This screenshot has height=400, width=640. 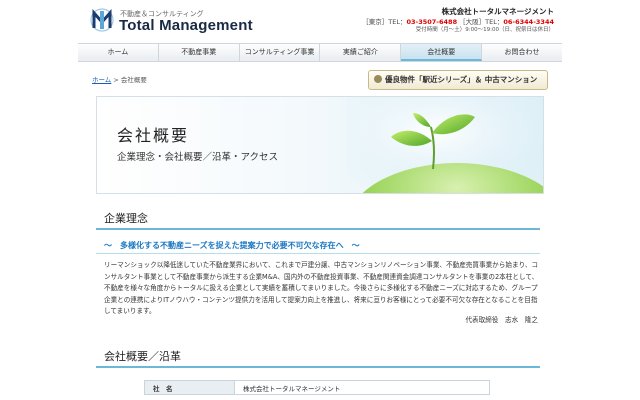 What do you see at coordinates (445, 145) in the screenshot?
I see `sprout-illustration-icon` at bounding box center [445, 145].